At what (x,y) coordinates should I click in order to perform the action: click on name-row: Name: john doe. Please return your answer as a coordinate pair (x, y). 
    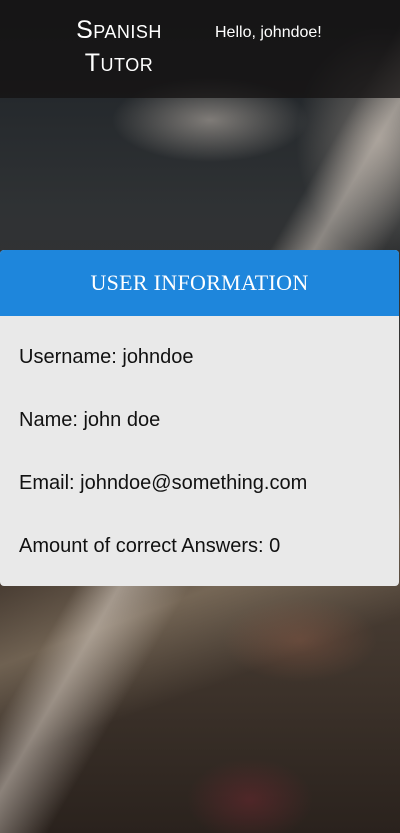
    Looking at the image, I should click on (90, 420).